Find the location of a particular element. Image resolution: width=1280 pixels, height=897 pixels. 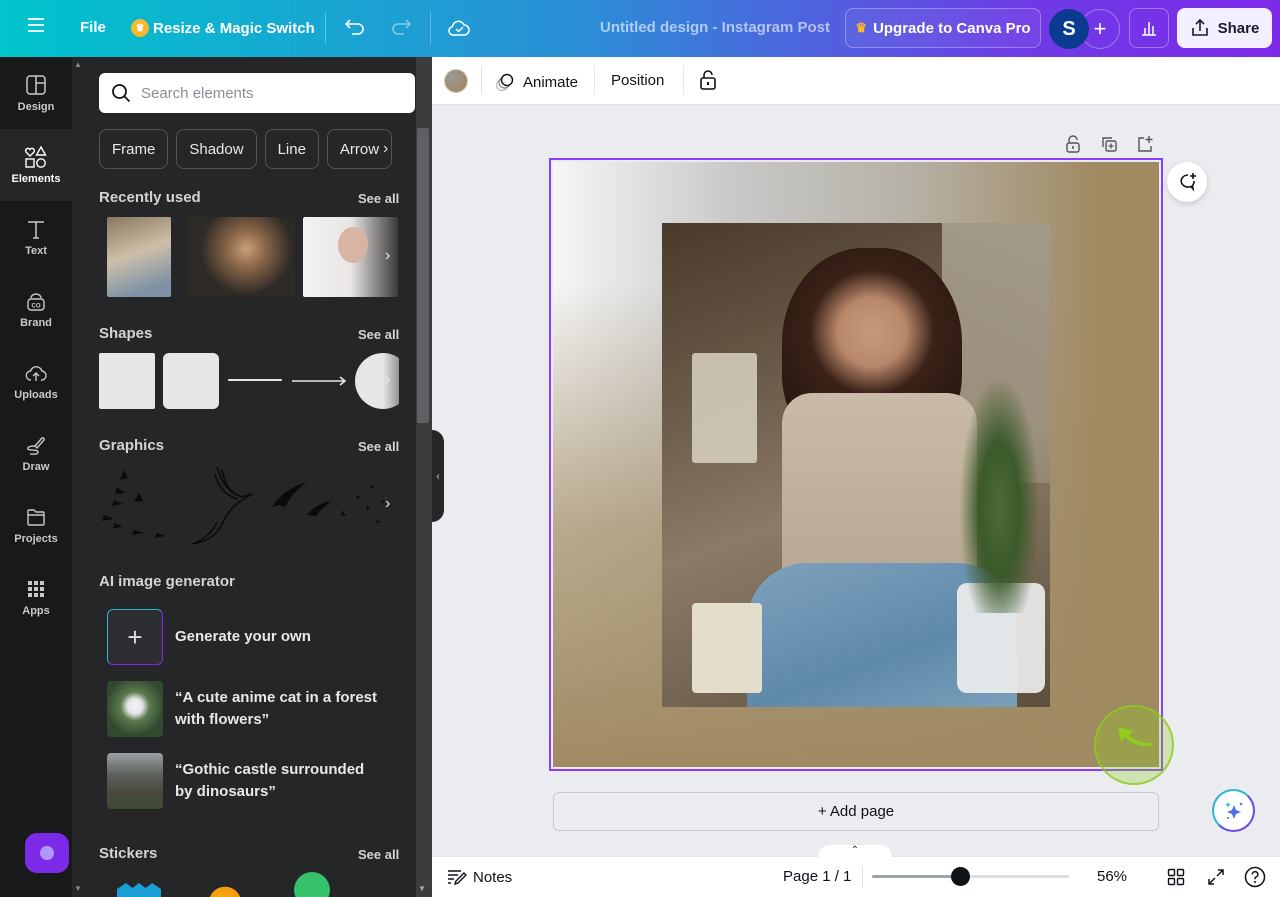

see-all-stickers: See all is located at coordinates (378, 854).